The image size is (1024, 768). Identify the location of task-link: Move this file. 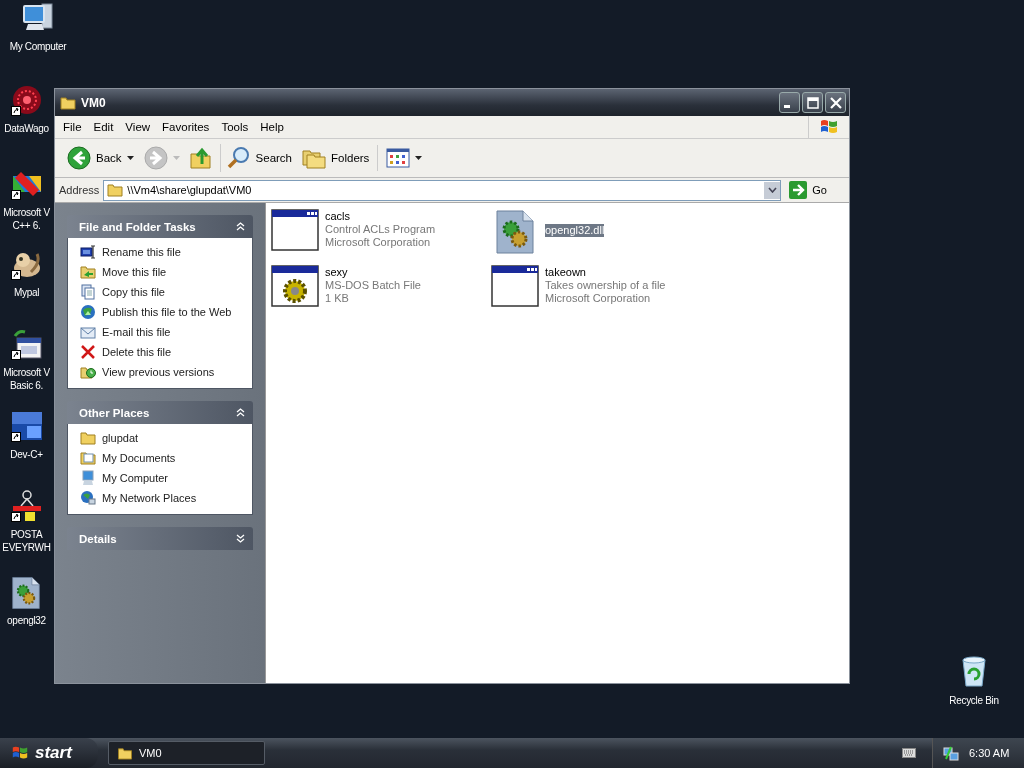
(134, 272).